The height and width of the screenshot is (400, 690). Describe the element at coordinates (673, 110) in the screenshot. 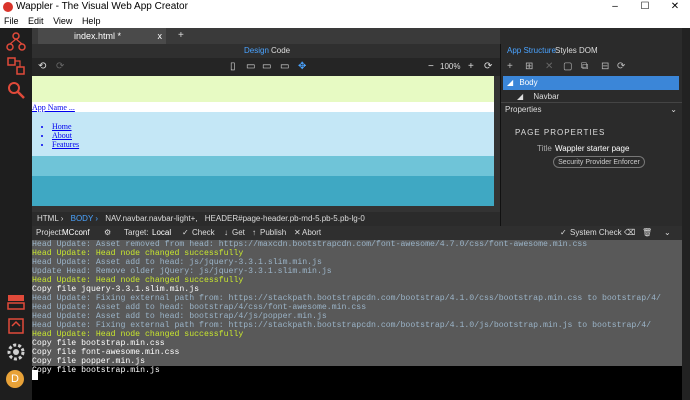

I see `chevron-down-icon: ⌄` at that location.